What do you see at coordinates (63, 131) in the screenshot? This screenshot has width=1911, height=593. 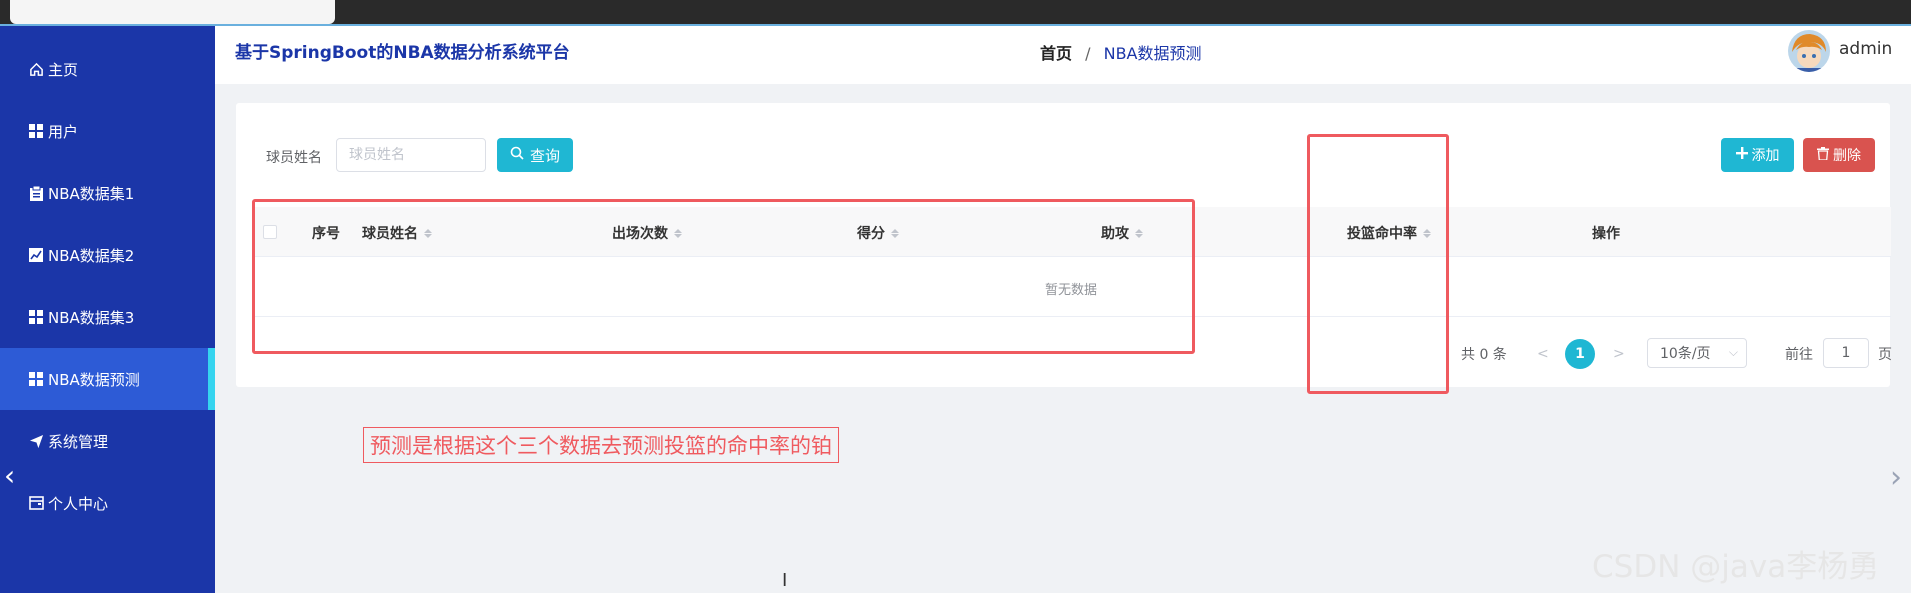 I see `sidebar-item-label: 用户` at bounding box center [63, 131].